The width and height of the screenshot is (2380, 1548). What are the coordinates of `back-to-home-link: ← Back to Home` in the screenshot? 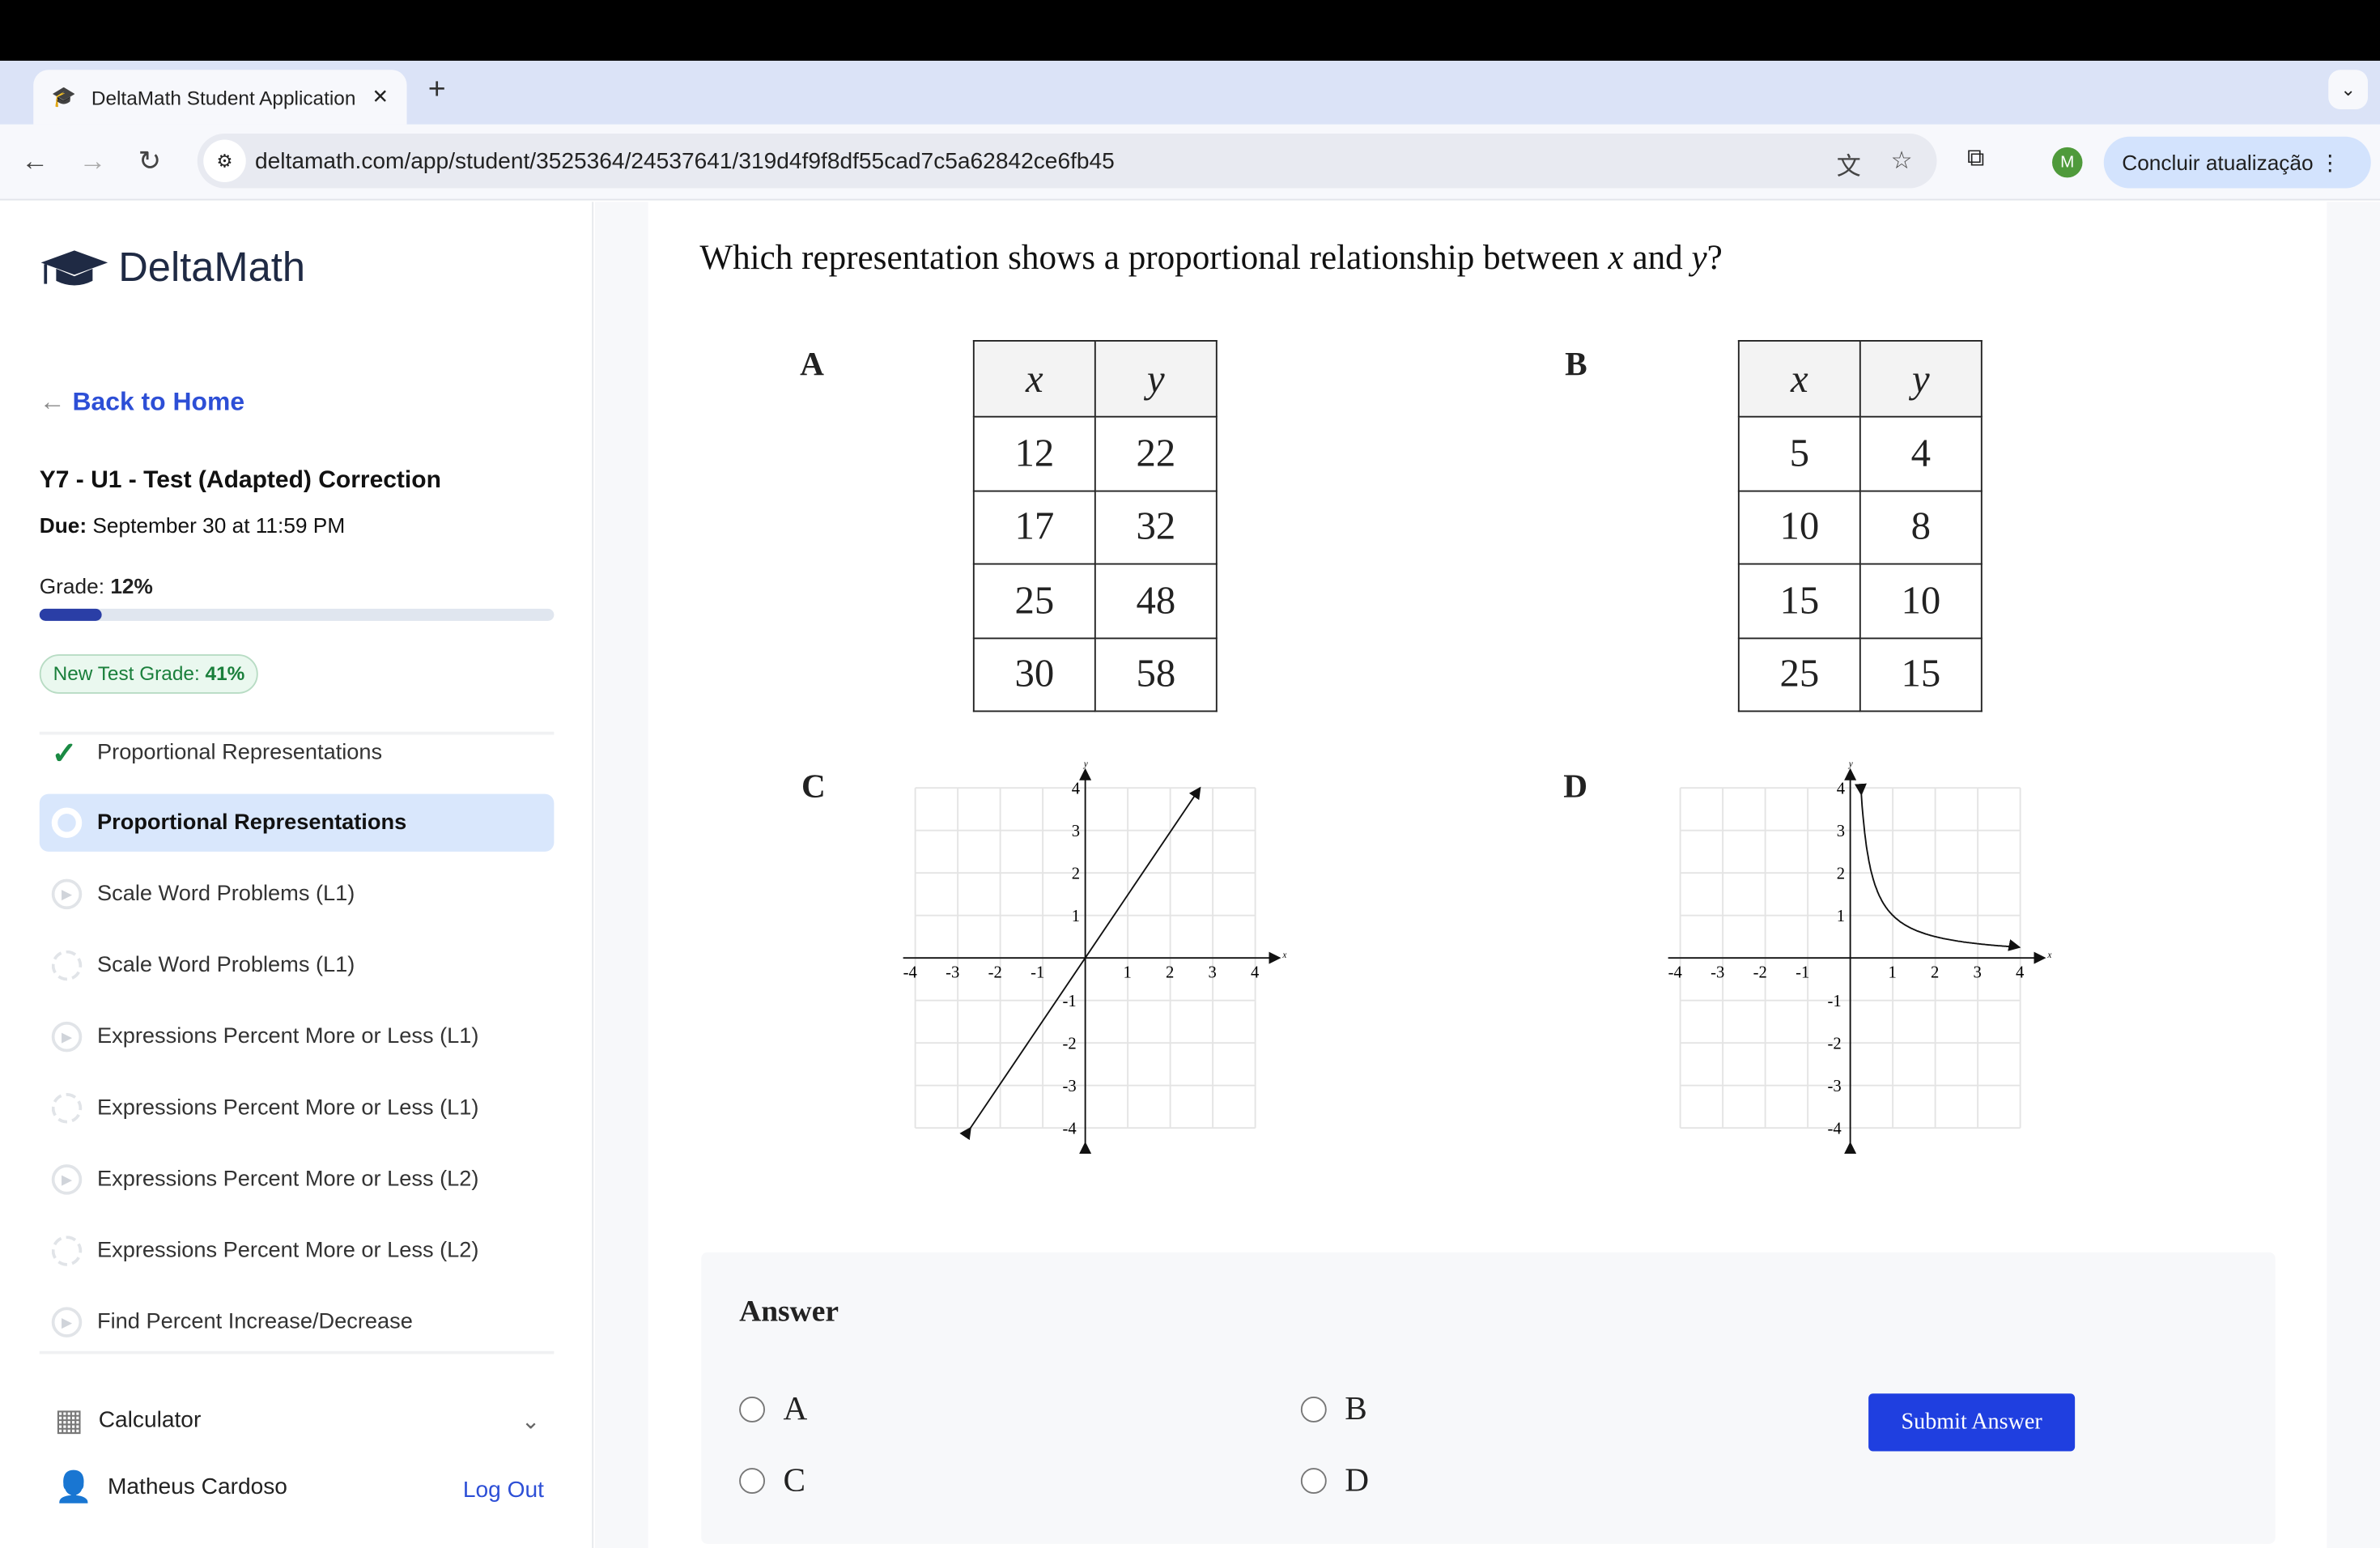 It's located at (142, 403).